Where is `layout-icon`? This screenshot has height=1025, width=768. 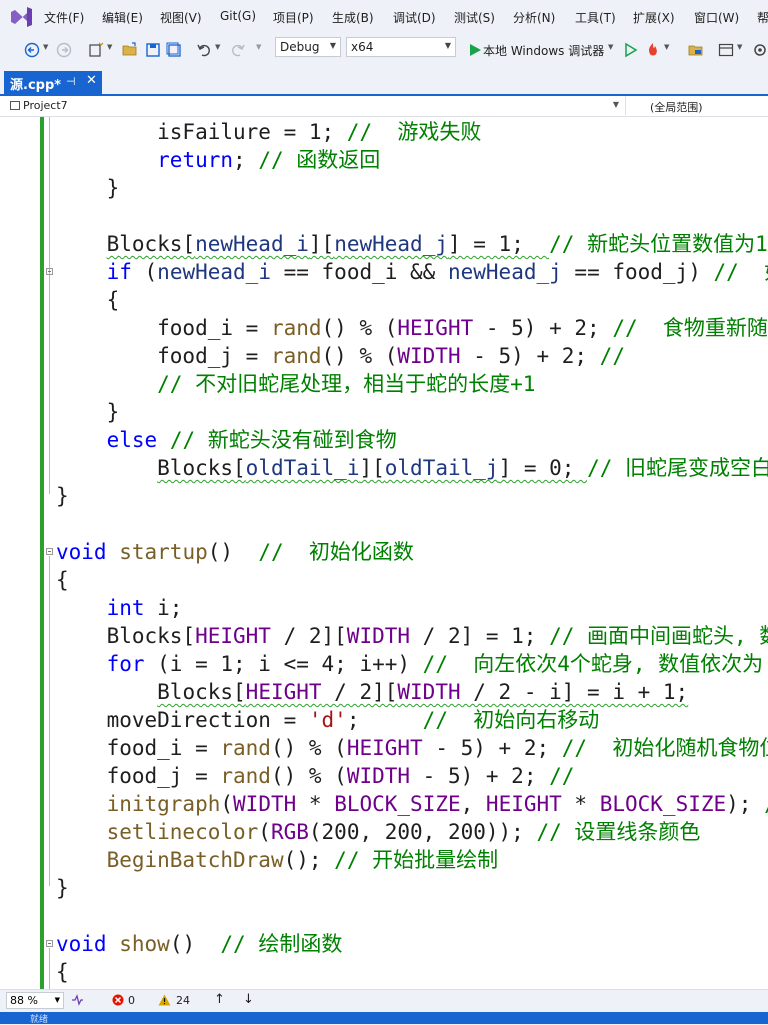 layout-icon is located at coordinates (726, 50).